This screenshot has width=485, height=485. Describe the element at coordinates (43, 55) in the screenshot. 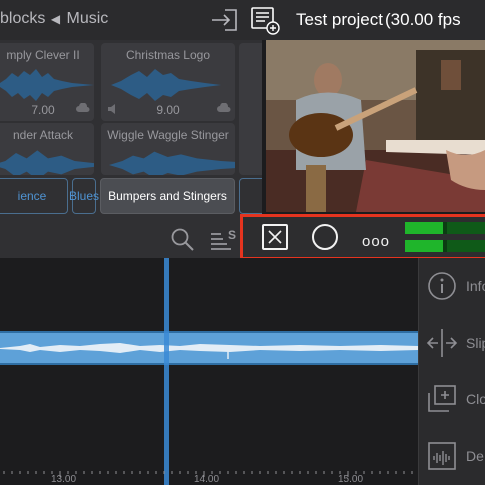

I see `sound-title: mply Clever II` at that location.